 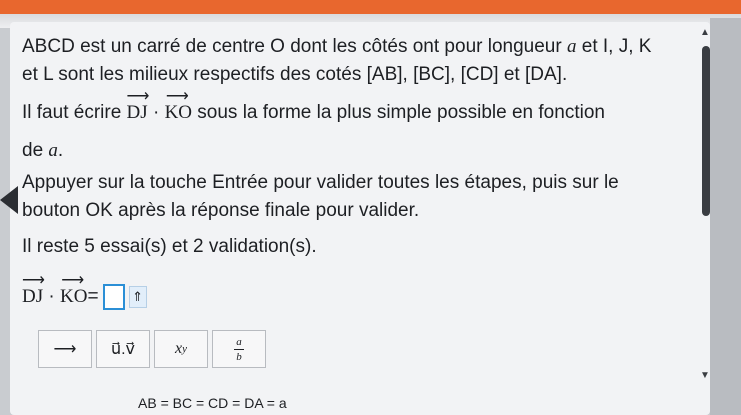 I want to click on dot-product-button: u⃗.v⃗, so click(x=123, y=349).